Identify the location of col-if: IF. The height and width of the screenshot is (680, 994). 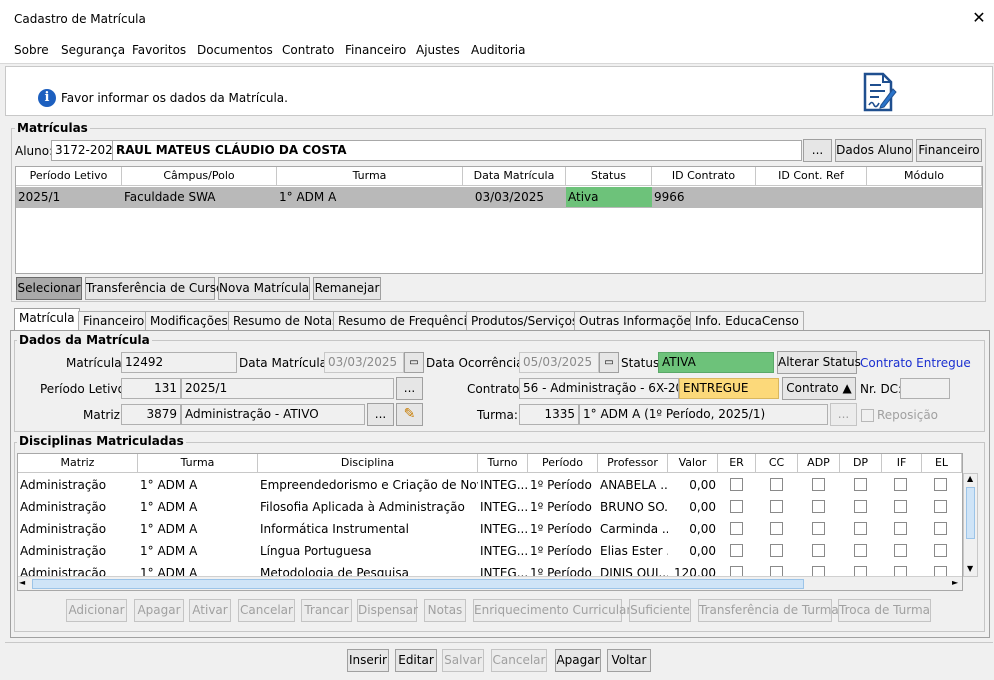
(902, 463).